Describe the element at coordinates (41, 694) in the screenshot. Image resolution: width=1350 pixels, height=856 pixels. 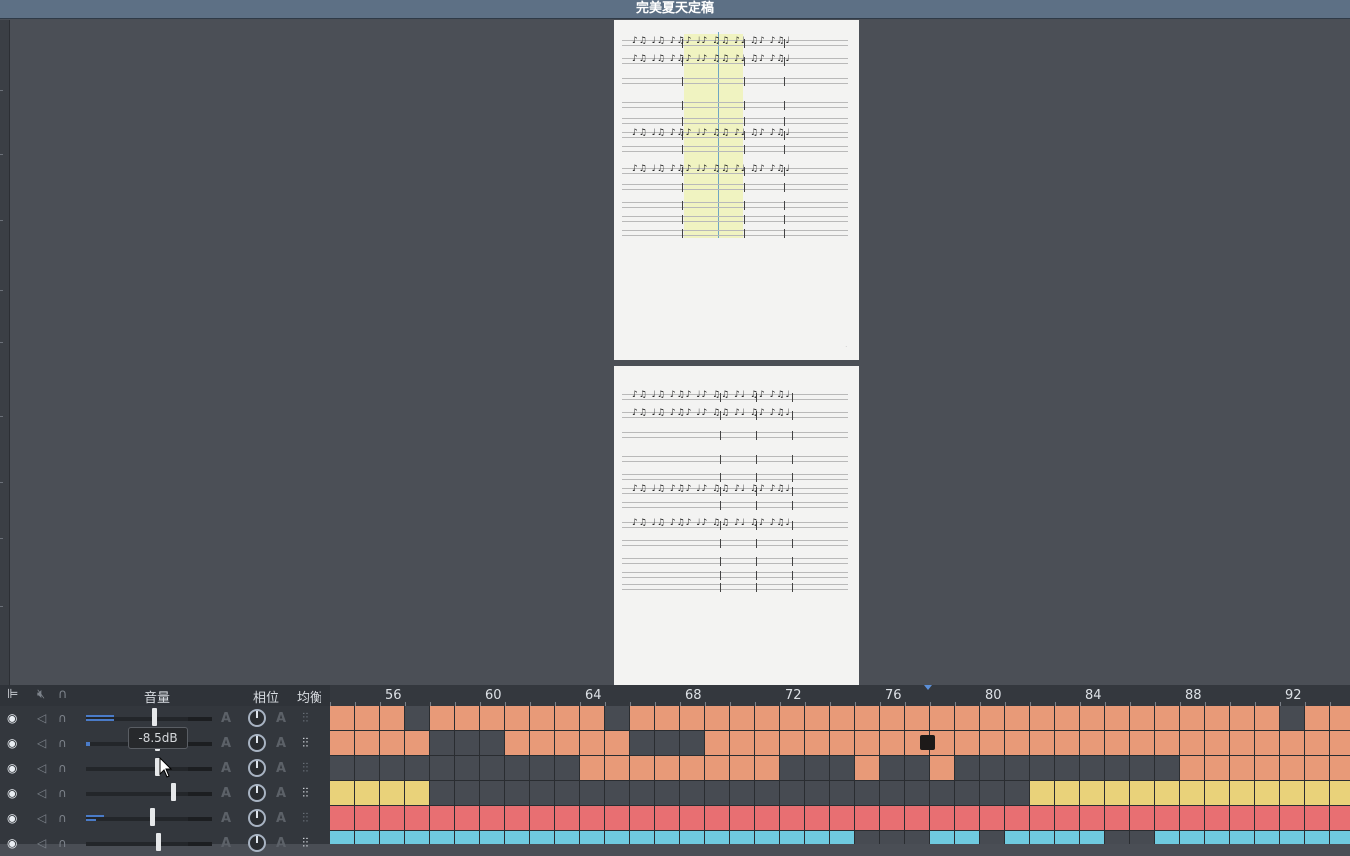
I see `mute-all-icon: 🔇︎` at that location.